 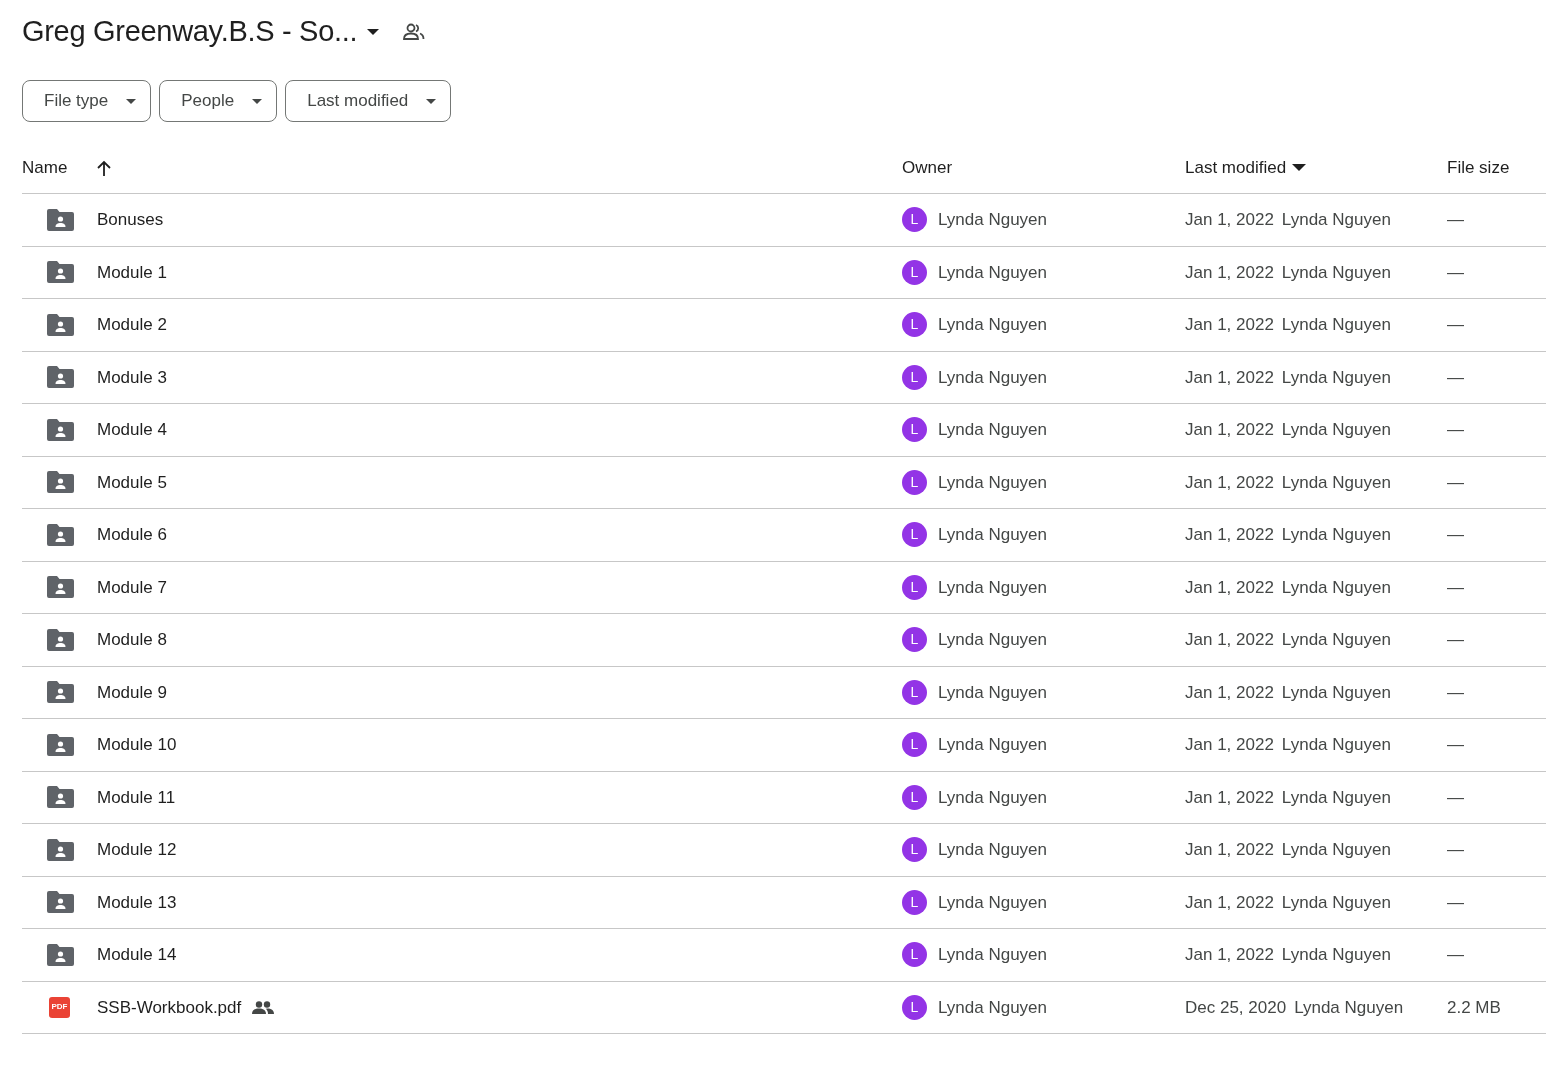 I want to click on file-size: 2.2 MB, so click(x=1474, y=1007).